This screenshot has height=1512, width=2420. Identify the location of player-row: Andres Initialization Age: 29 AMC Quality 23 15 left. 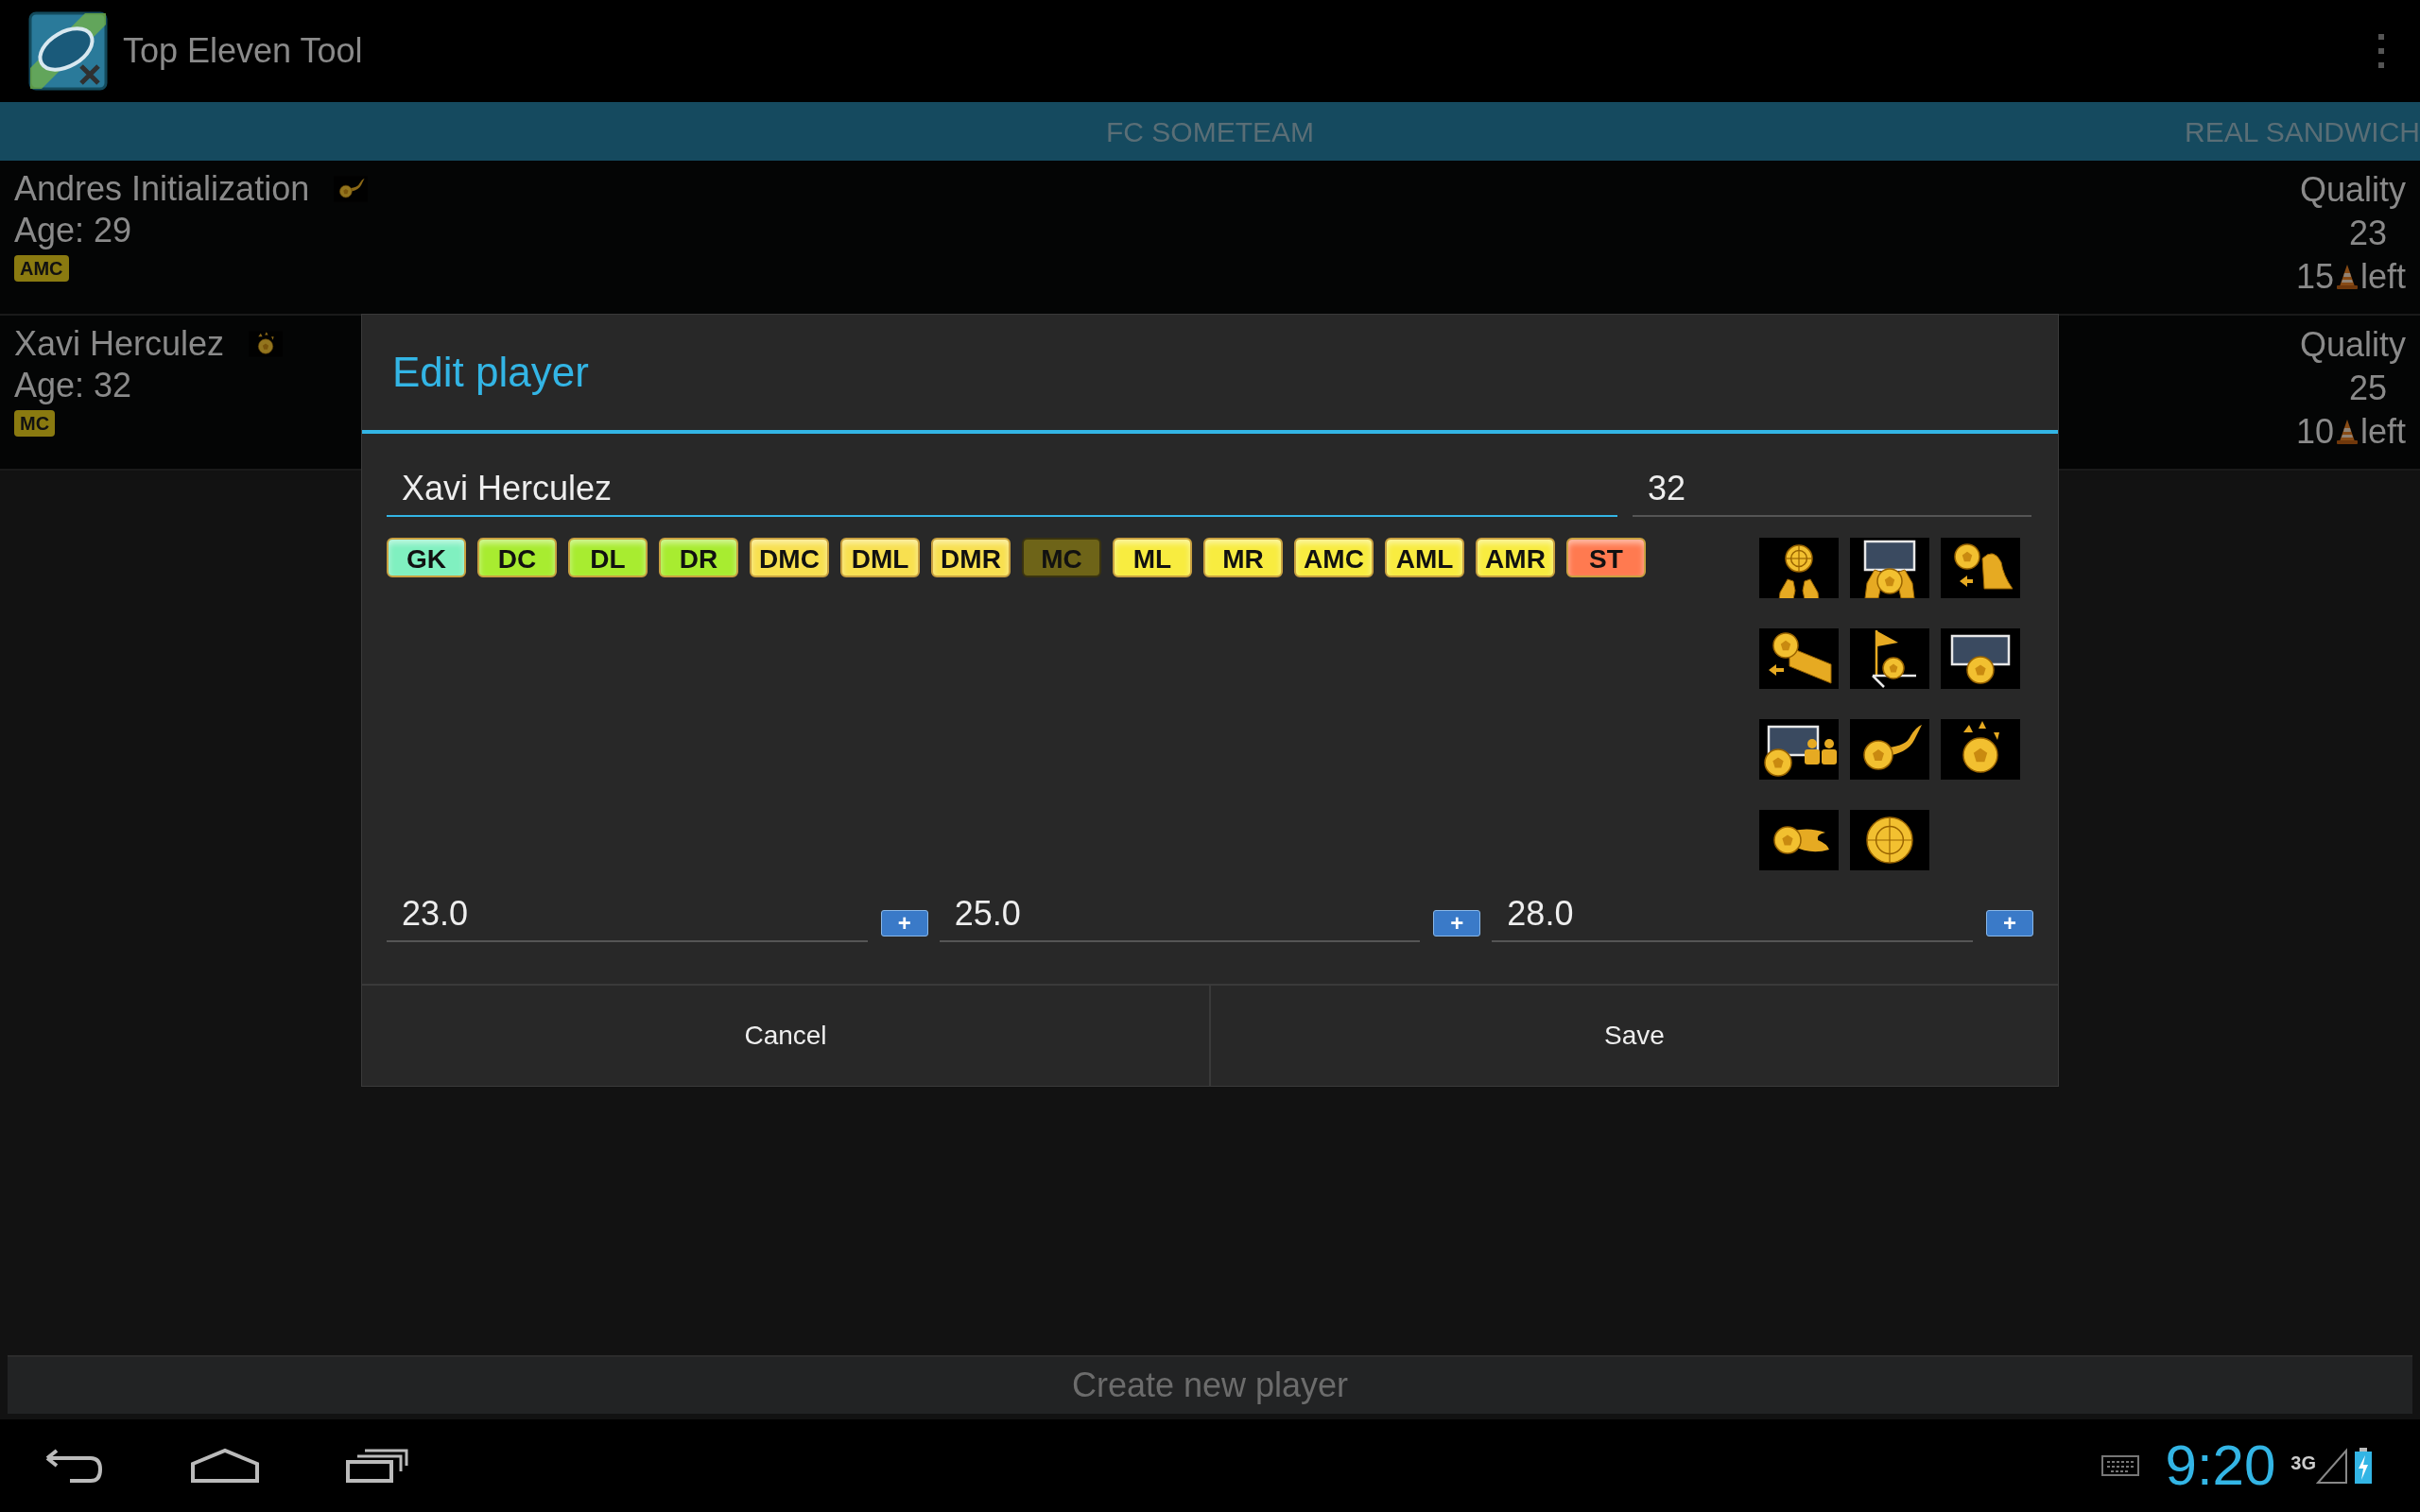
(1210, 238).